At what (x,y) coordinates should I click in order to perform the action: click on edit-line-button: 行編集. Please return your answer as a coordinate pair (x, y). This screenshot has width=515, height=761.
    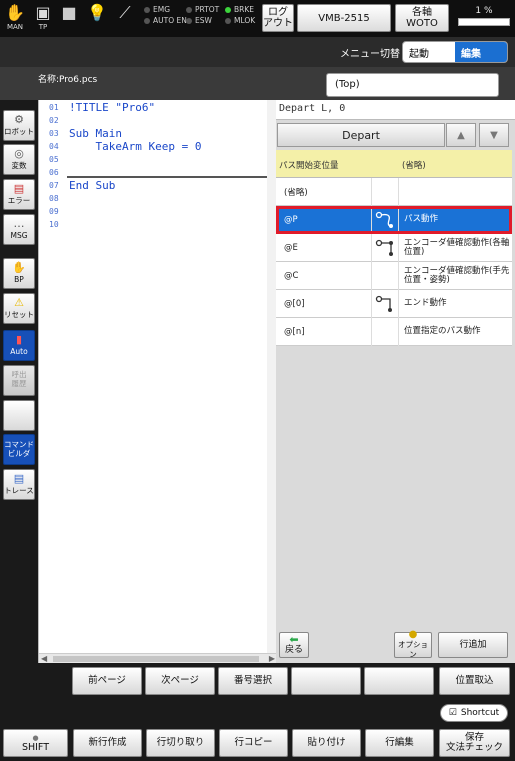
    Looking at the image, I should click on (399, 743).